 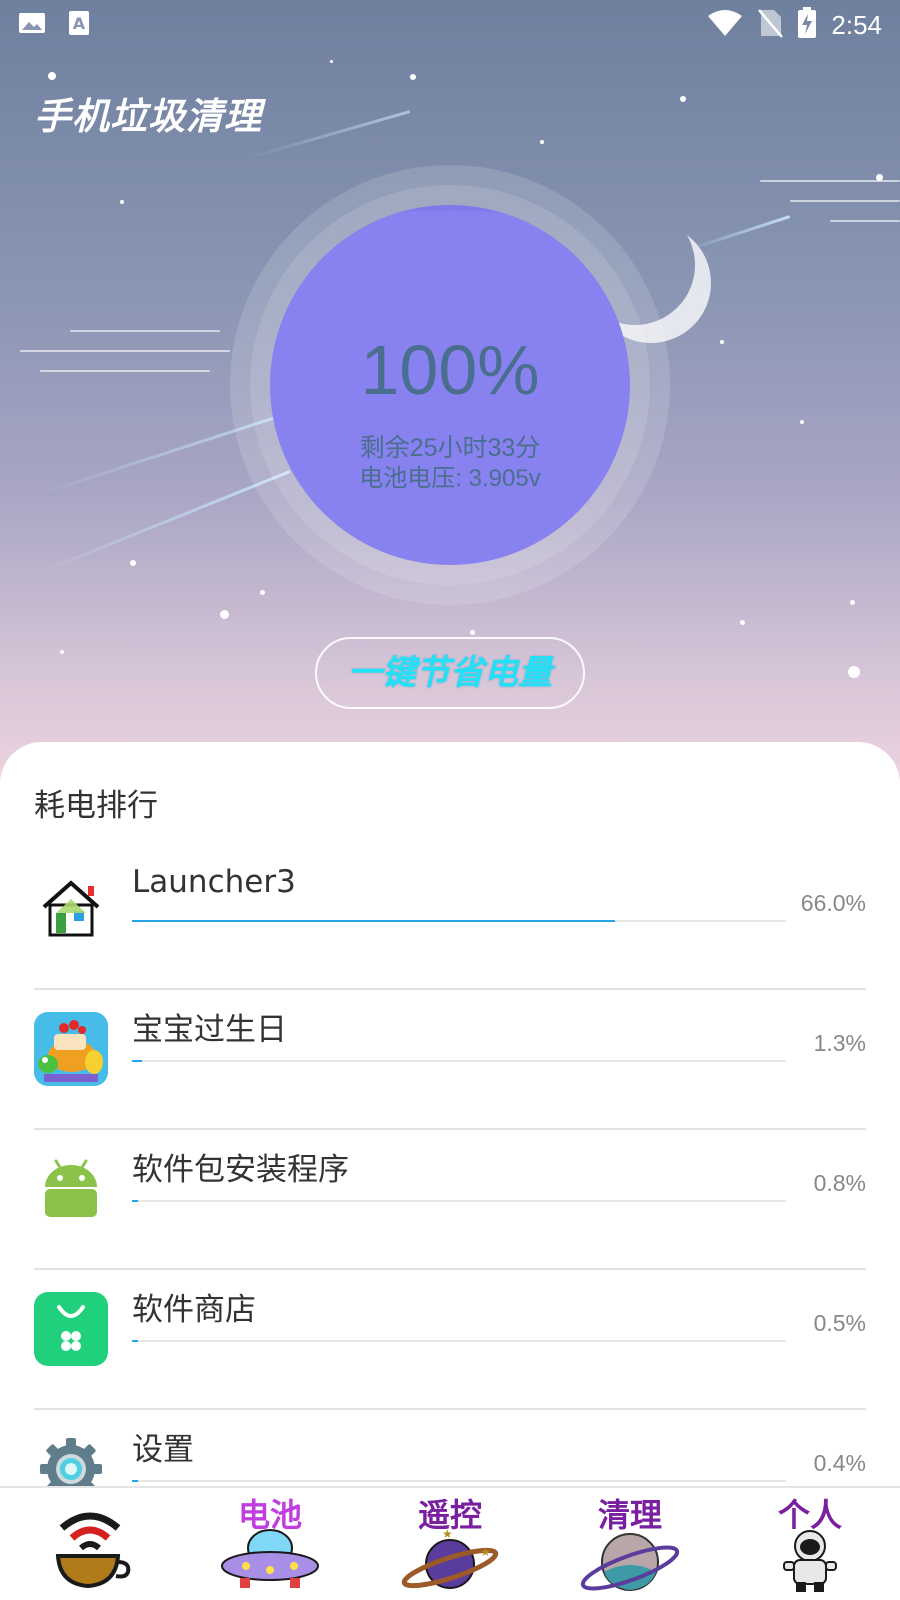 I want to click on house-icon, so click(x=71, y=909).